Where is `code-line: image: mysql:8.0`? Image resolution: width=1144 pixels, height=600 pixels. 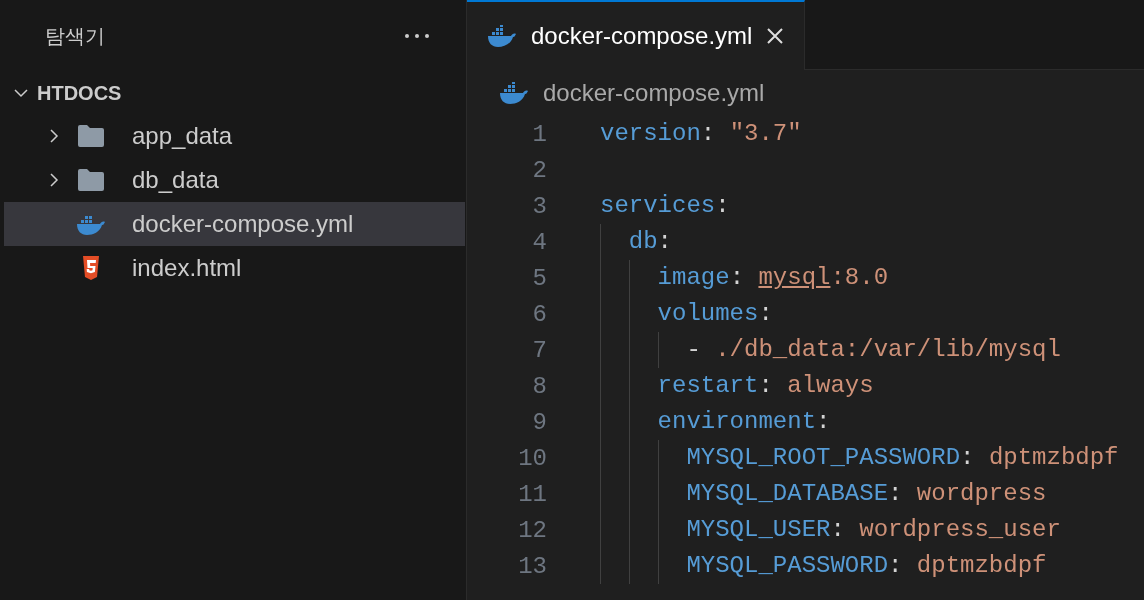
code-line: image: mysql:8.0 is located at coordinates (744, 278).